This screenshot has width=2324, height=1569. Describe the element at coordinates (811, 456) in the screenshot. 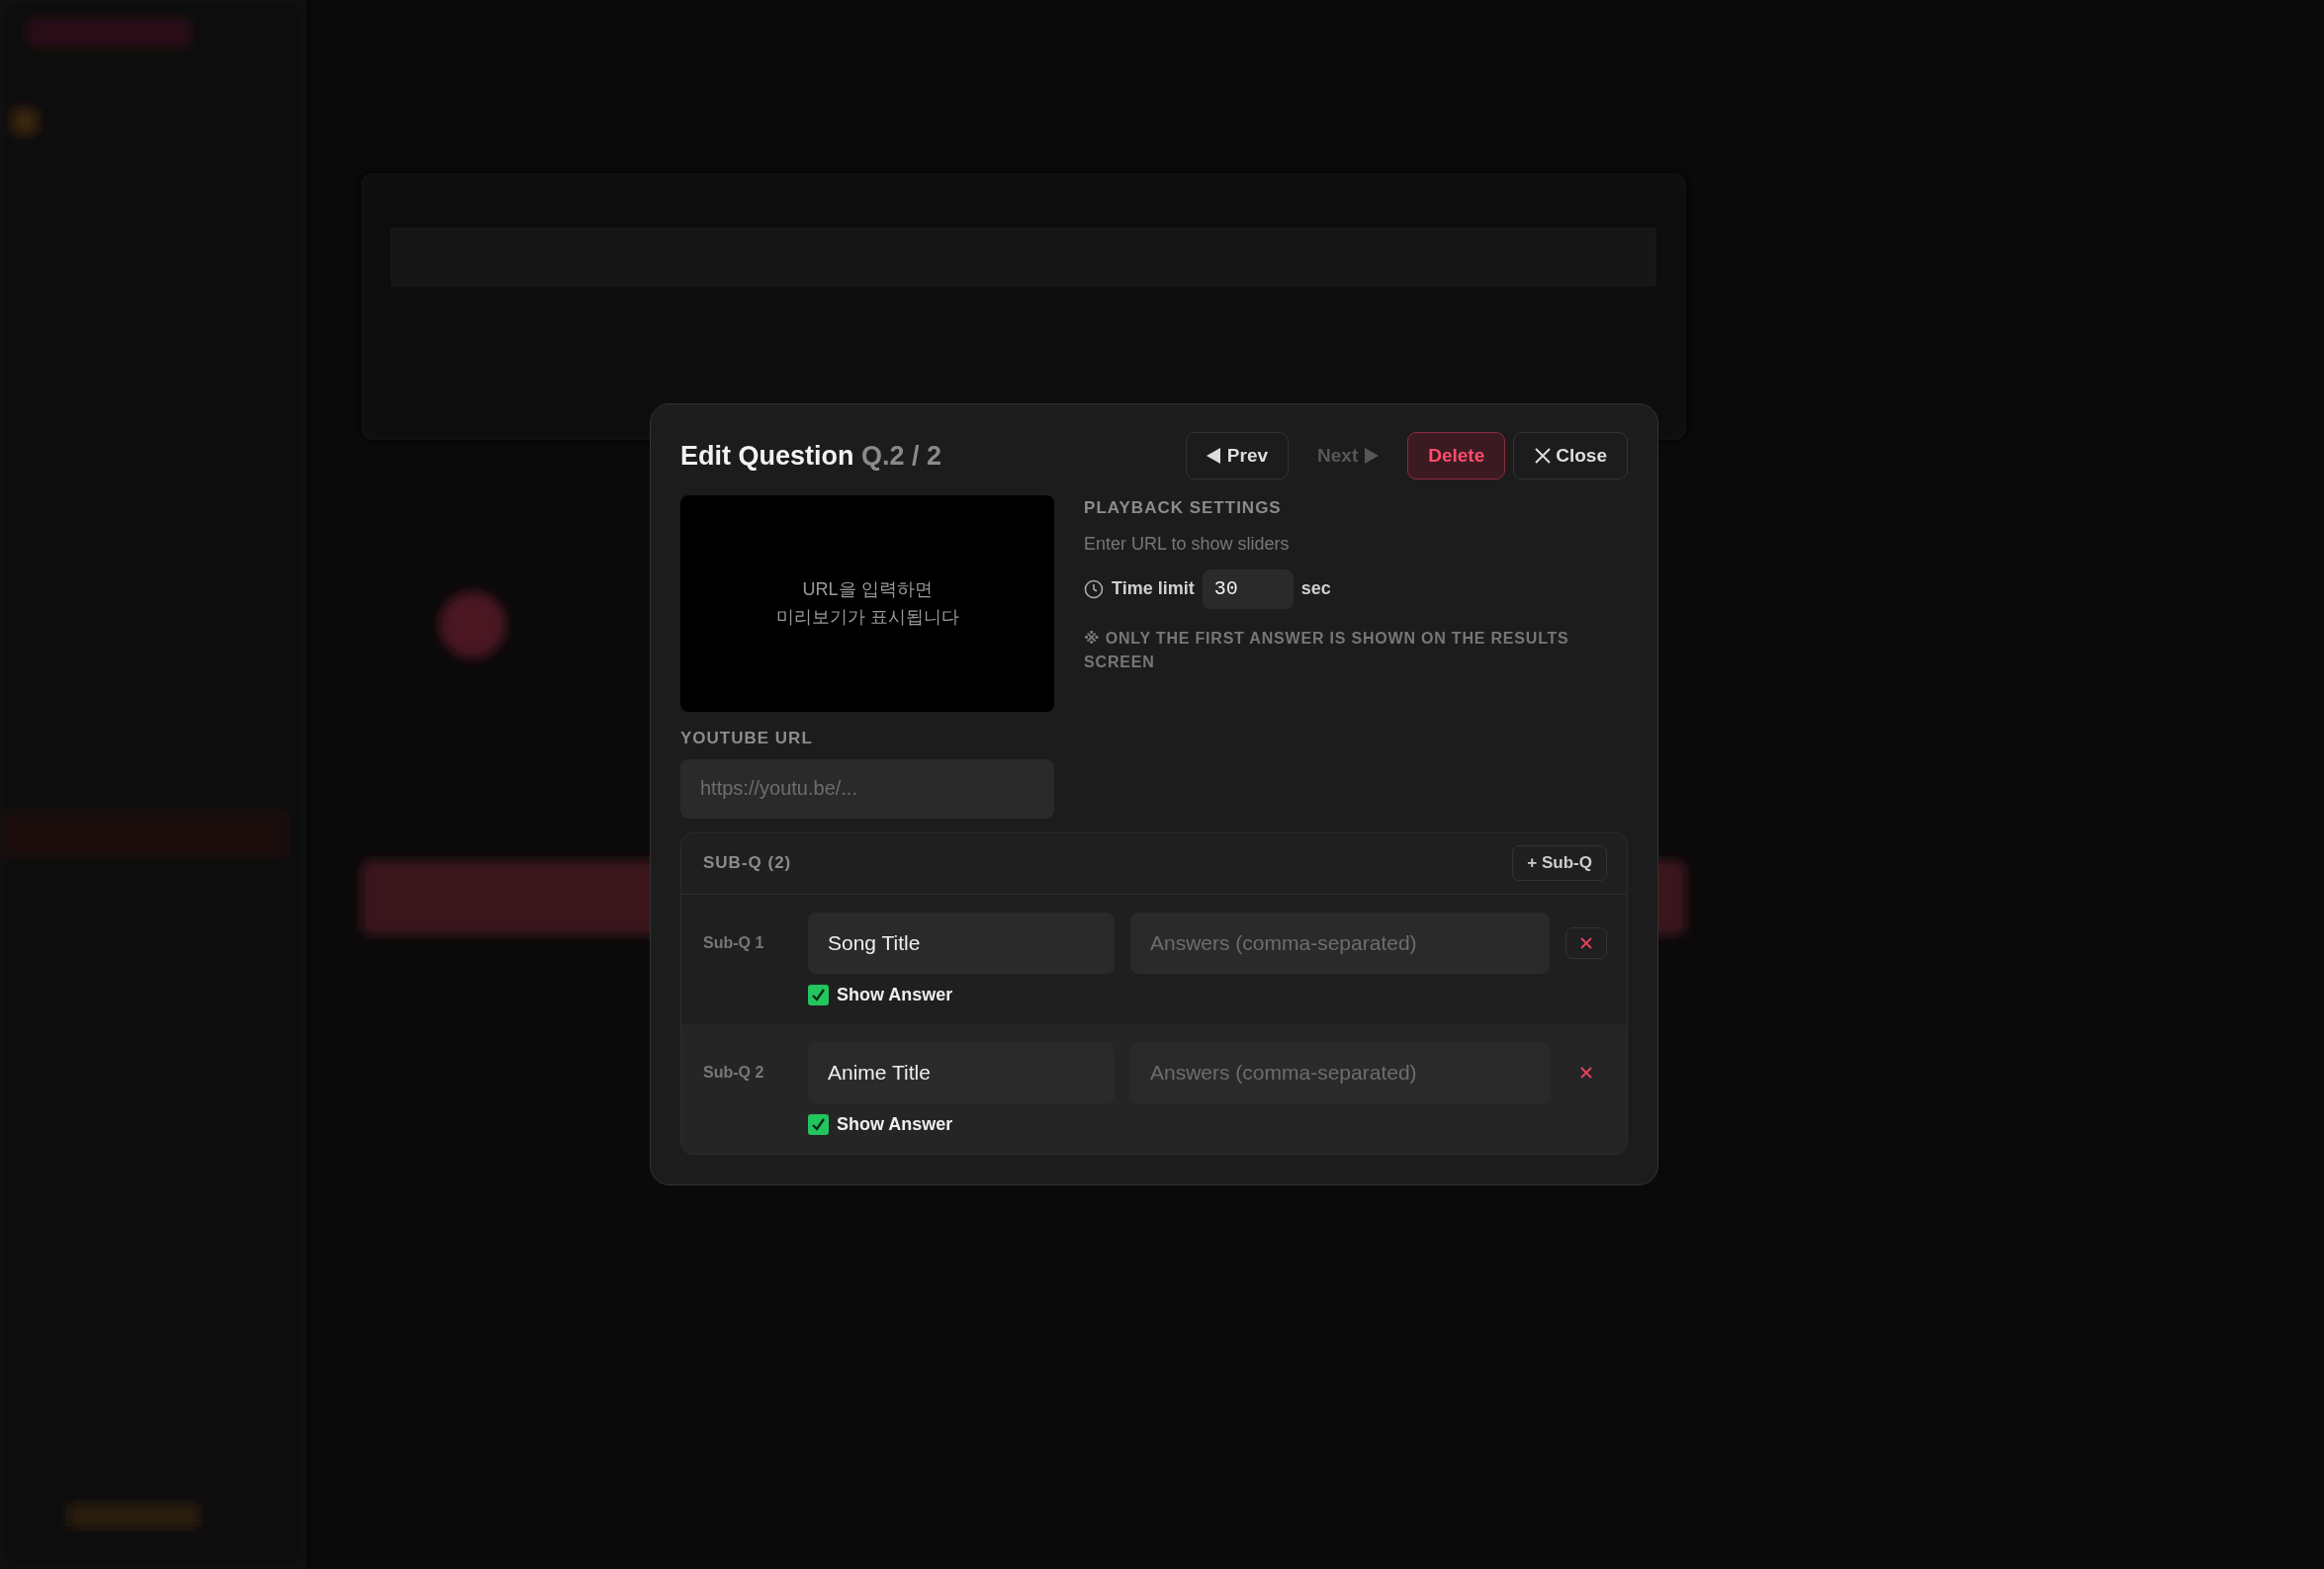

I see `modal-title: Edit Question Q.2 / 2` at that location.